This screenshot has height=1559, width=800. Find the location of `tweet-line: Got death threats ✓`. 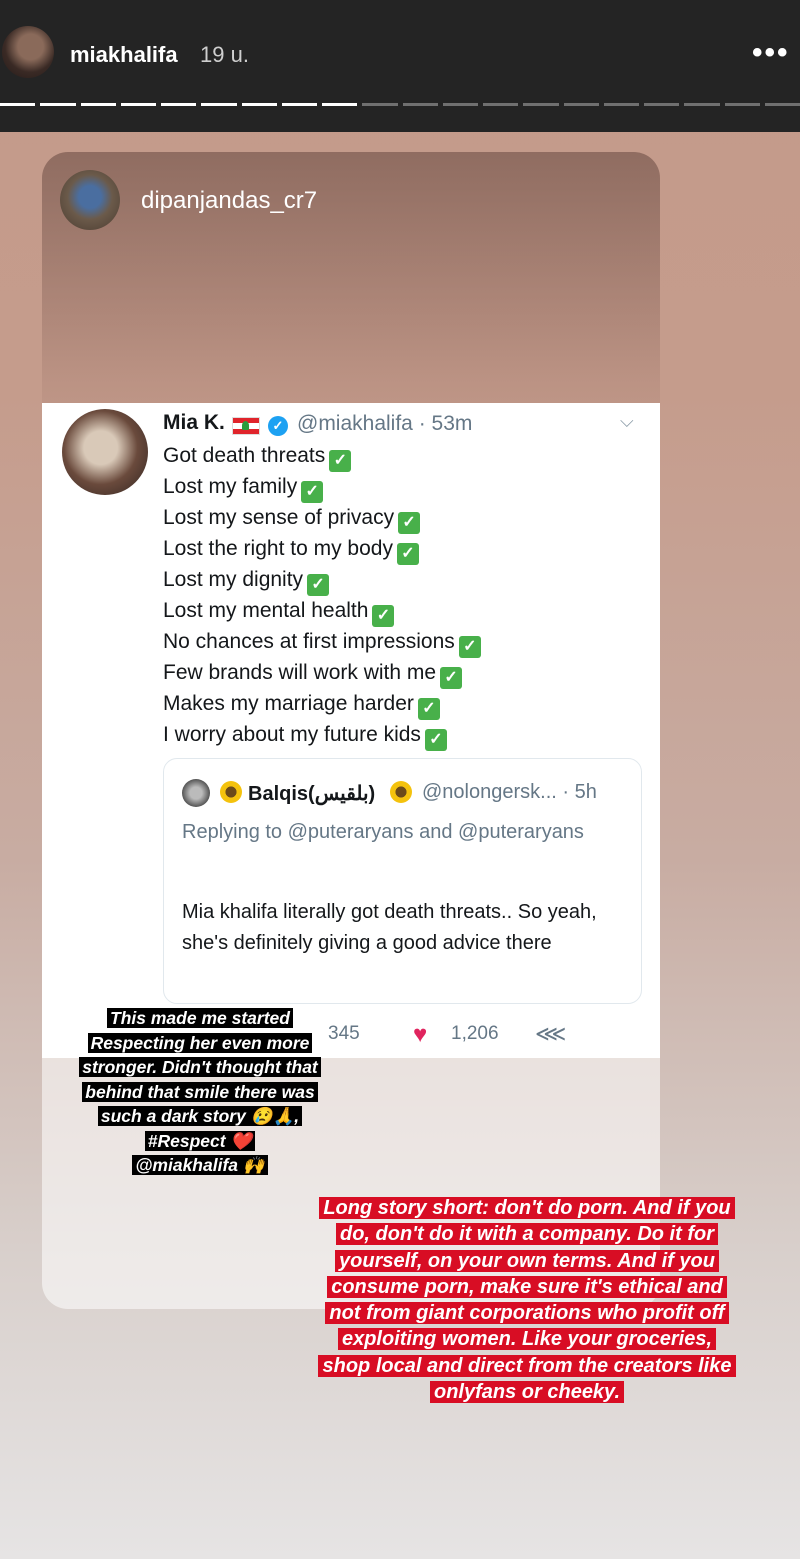

tweet-line: Got death threats ✓ is located at coordinates (403, 456).